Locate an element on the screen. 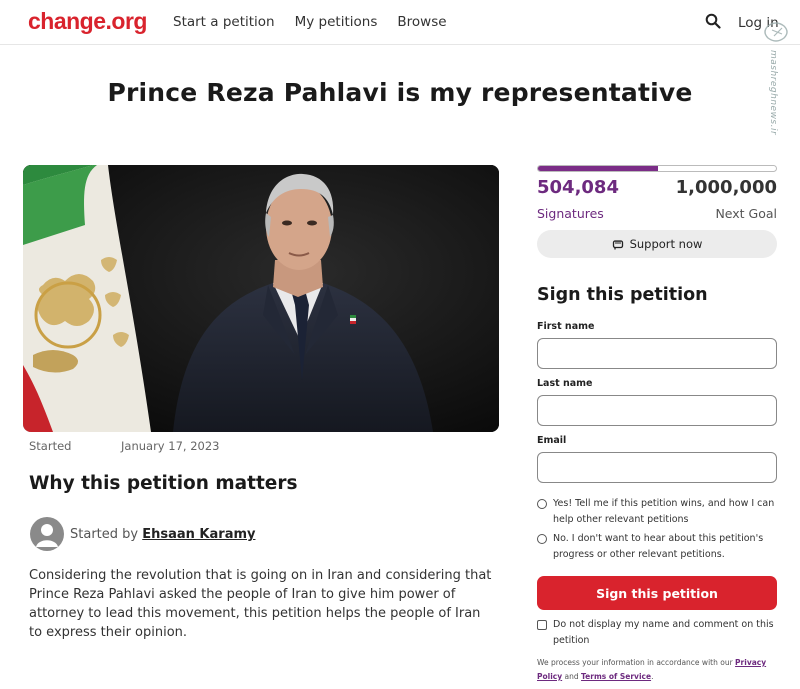 This screenshot has width=800, height=689. signature-count: 504,084 is located at coordinates (578, 187).